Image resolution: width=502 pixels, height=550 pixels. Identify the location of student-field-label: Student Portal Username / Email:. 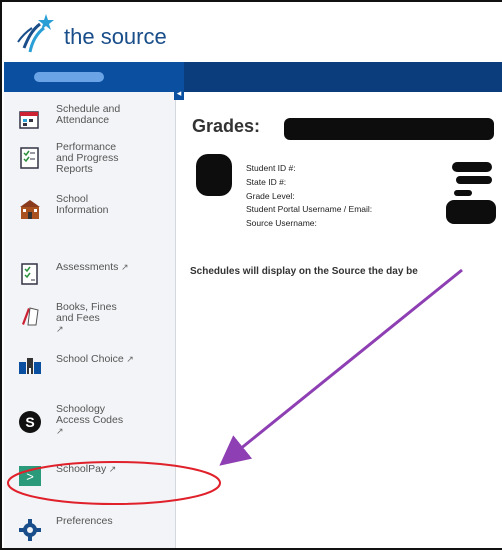
(309, 209).